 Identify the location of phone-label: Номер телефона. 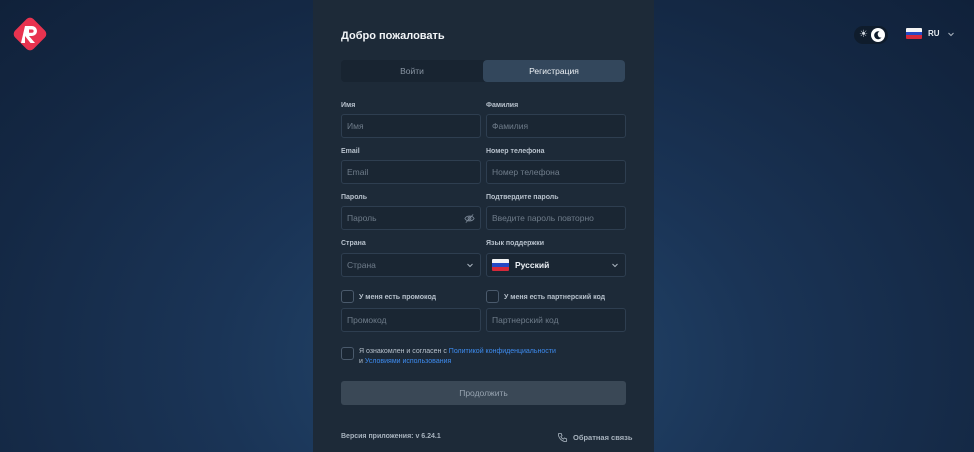
(515, 151).